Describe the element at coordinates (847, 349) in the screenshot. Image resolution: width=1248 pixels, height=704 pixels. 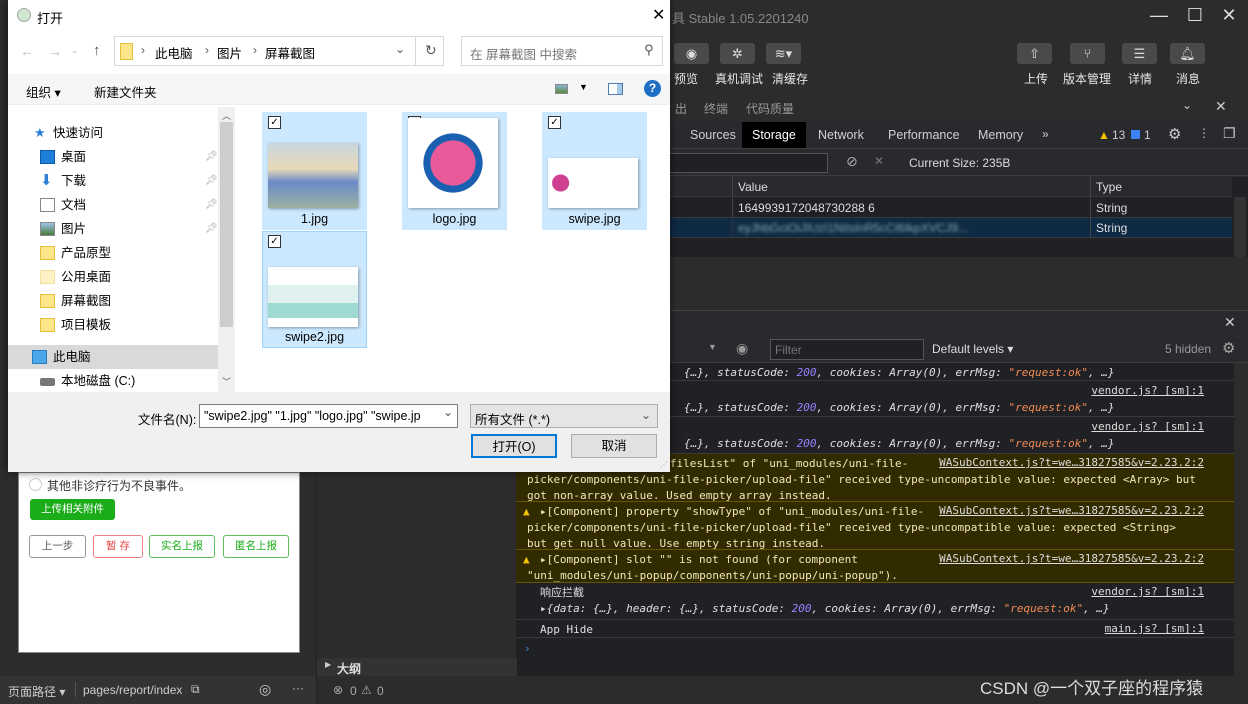
I see `console-filter-input` at that location.